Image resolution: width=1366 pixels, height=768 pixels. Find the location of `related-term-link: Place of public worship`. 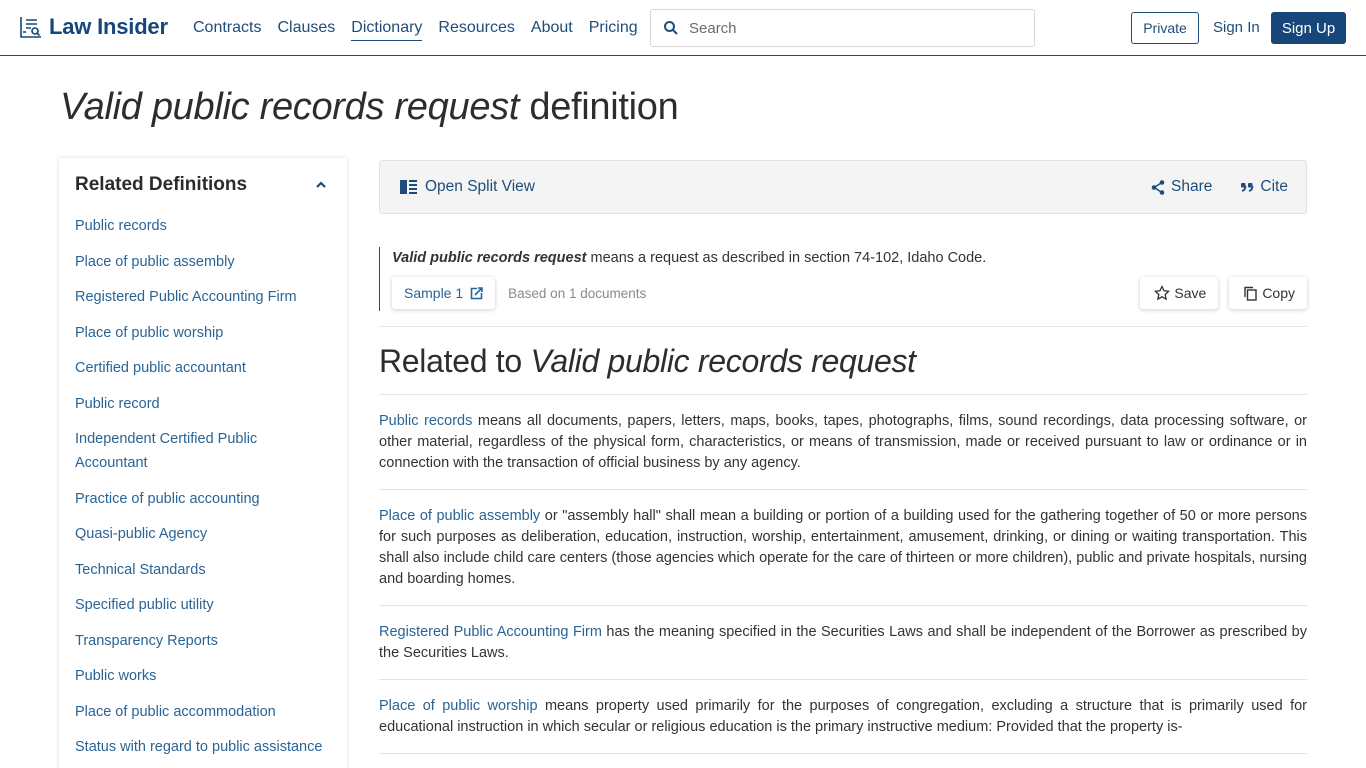

related-term-link: Place of public worship is located at coordinates (458, 706).